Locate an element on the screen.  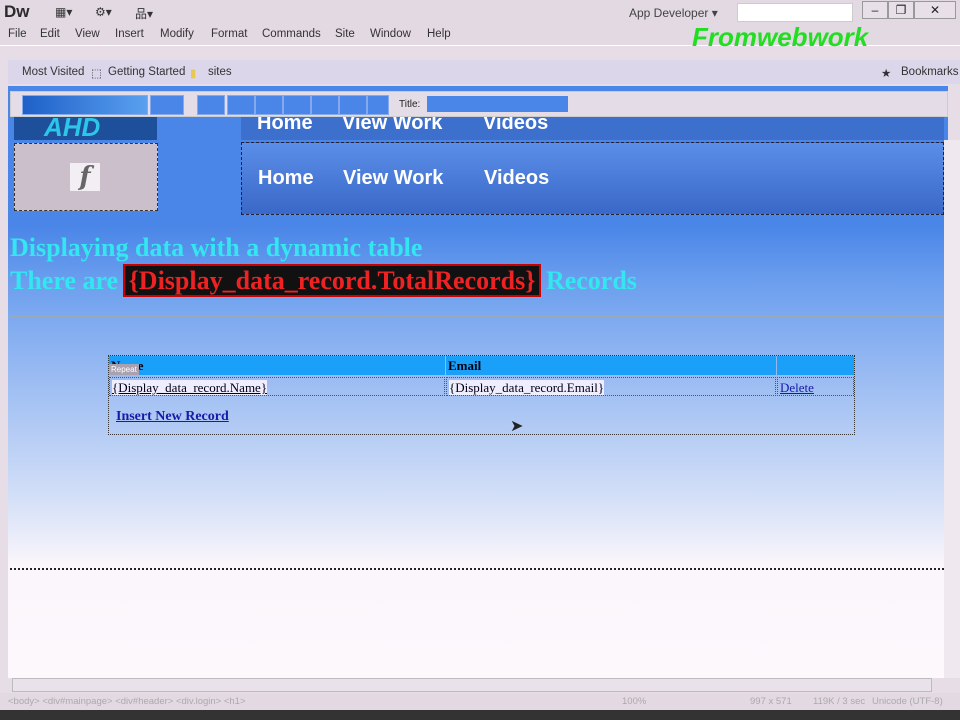
encoding: Unicode (UTF-8) is located at coordinates (907, 701).